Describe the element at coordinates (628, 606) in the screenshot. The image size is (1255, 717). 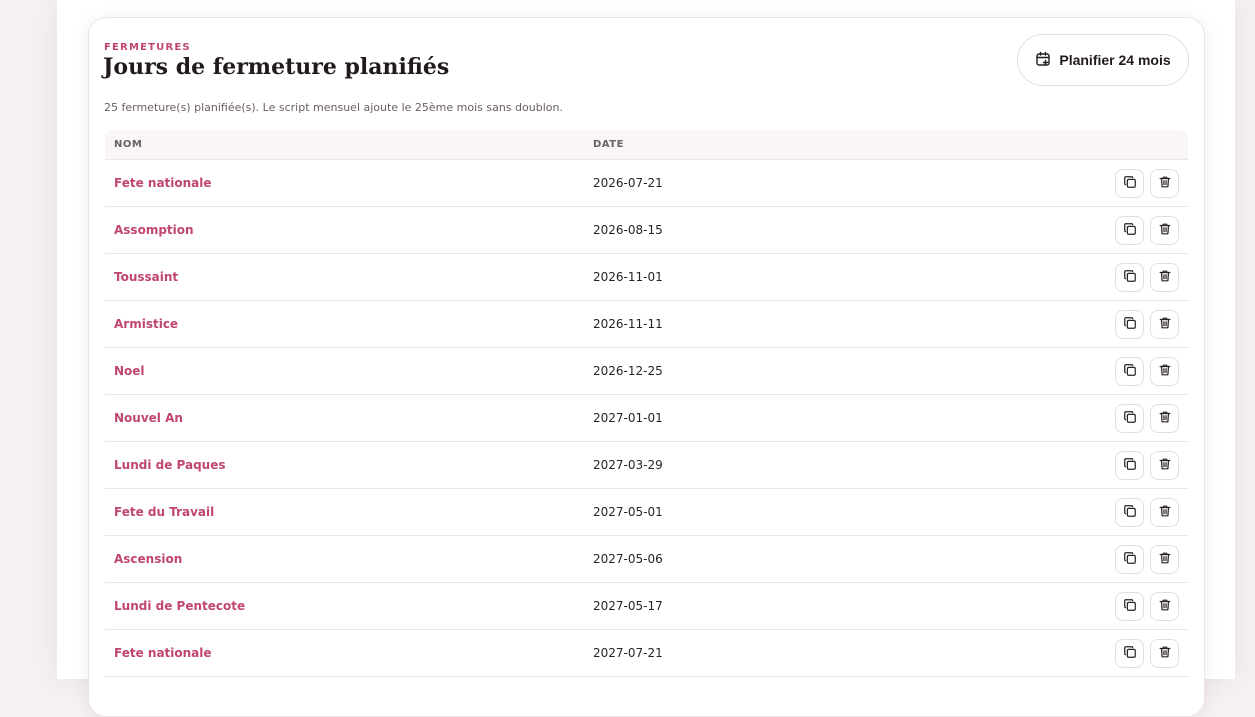
I see `closure-date: 2027-05-17` at that location.